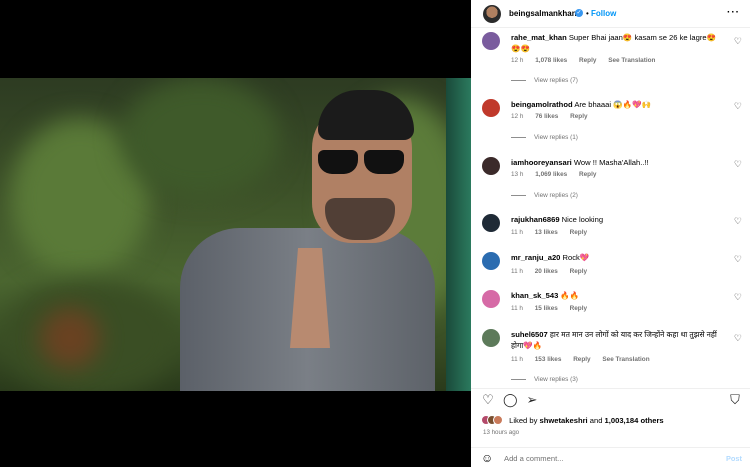 This screenshot has width=750, height=467. Describe the element at coordinates (541, 162) in the screenshot. I see `comment-username: iamhooreyansari` at that location.